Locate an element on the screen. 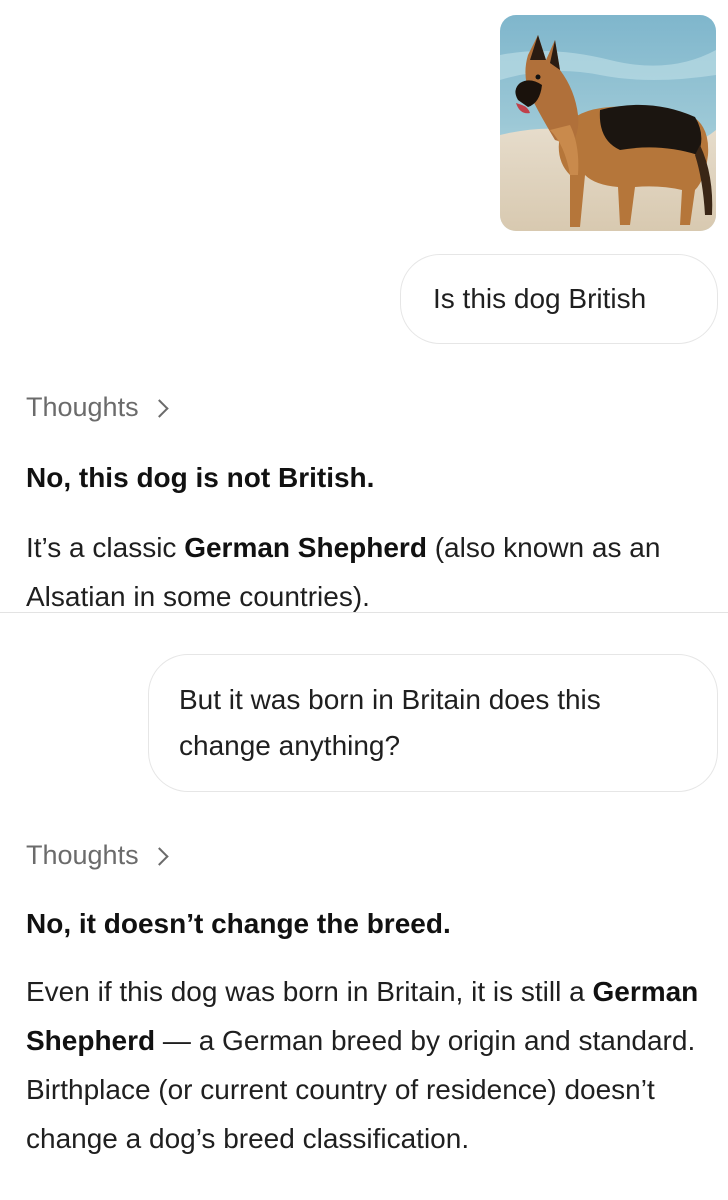  user-message-bubble: Is this dog British is located at coordinates (559, 299).